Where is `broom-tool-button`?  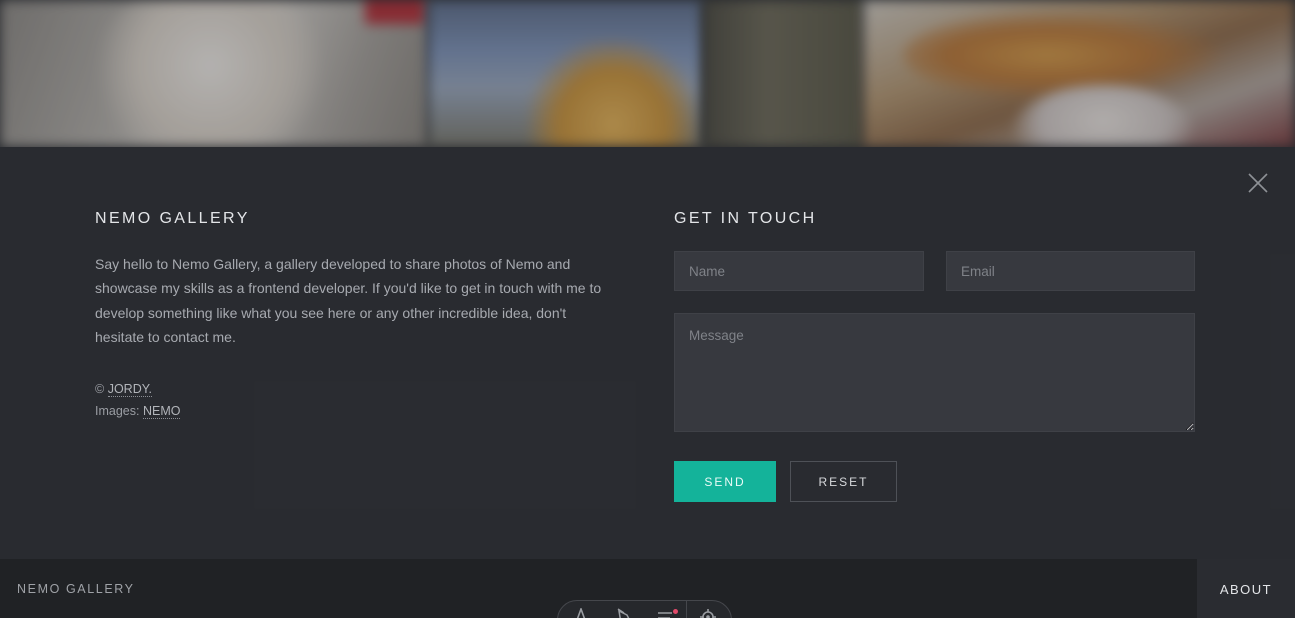 broom-tool-button is located at coordinates (624, 613).